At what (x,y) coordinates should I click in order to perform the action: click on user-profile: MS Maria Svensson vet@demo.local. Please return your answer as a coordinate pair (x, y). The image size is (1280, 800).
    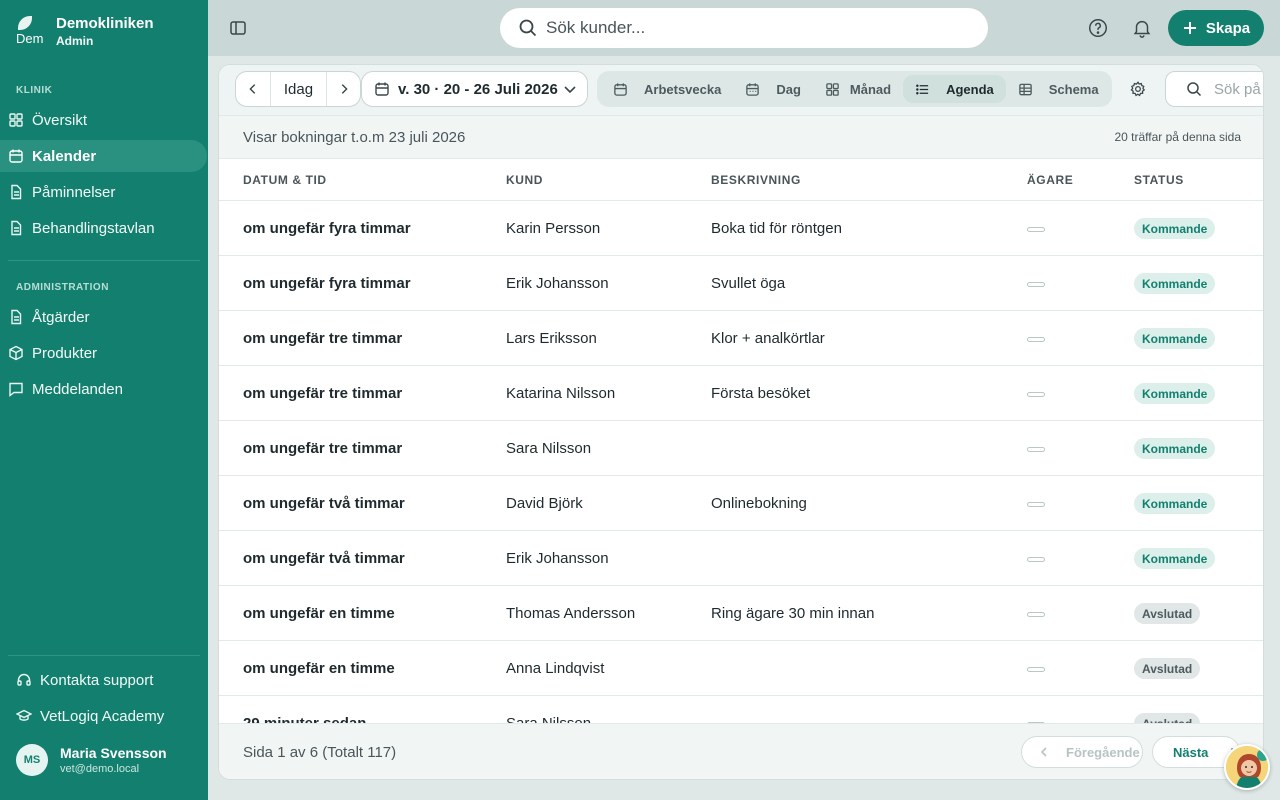
    Looking at the image, I should click on (91, 760).